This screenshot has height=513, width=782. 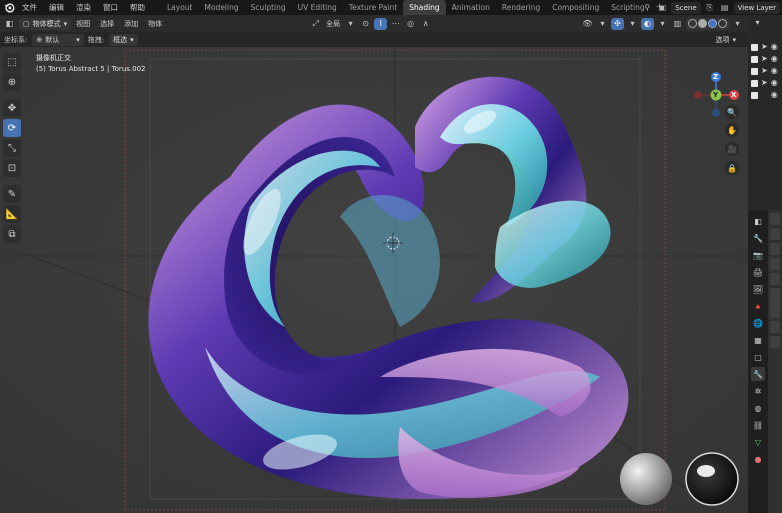 I want to click on scene-browse-icon: ▣, so click(x=662, y=8).